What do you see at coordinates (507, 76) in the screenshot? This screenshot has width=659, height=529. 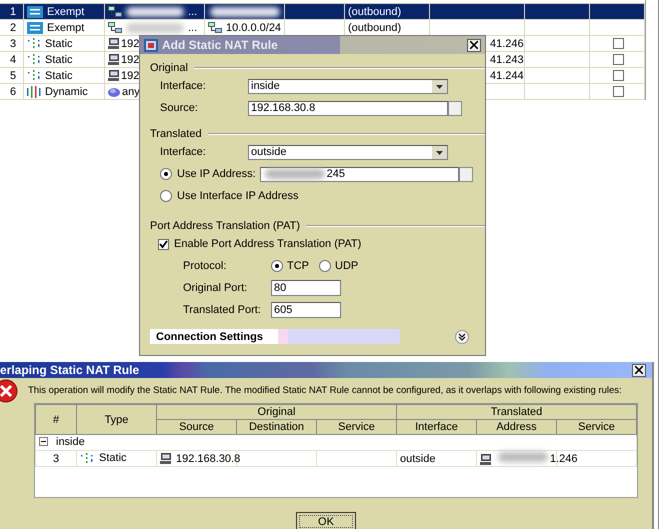 I see `address-text: 41.244` at bounding box center [507, 76].